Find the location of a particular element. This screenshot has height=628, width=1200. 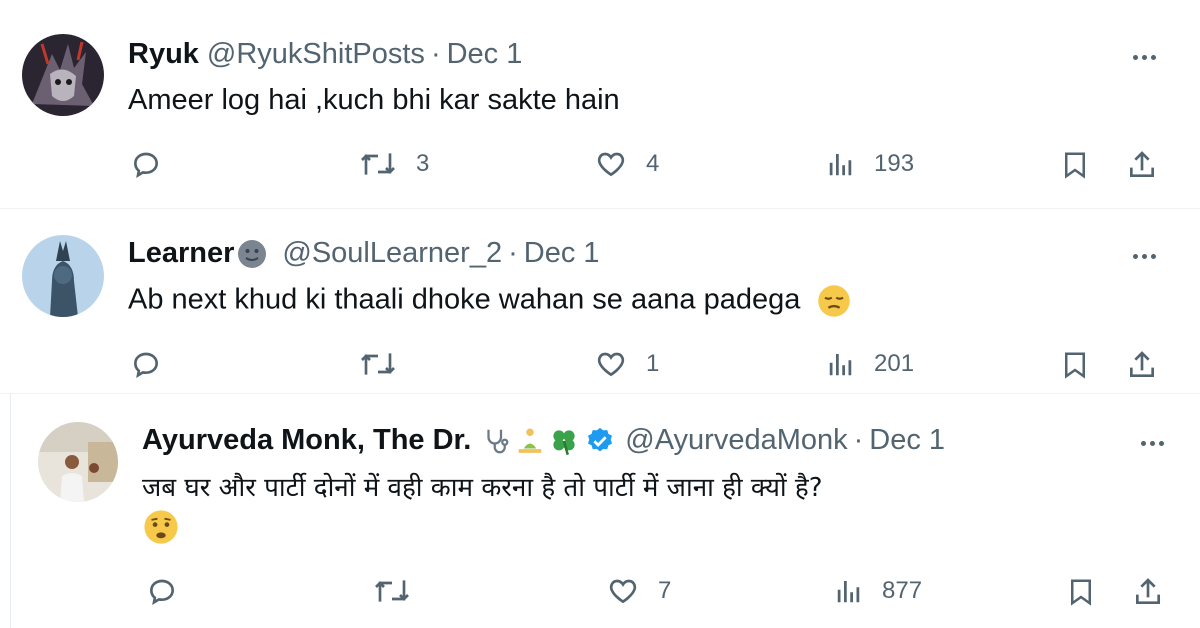

like-button: 7 is located at coordinates (638, 591).